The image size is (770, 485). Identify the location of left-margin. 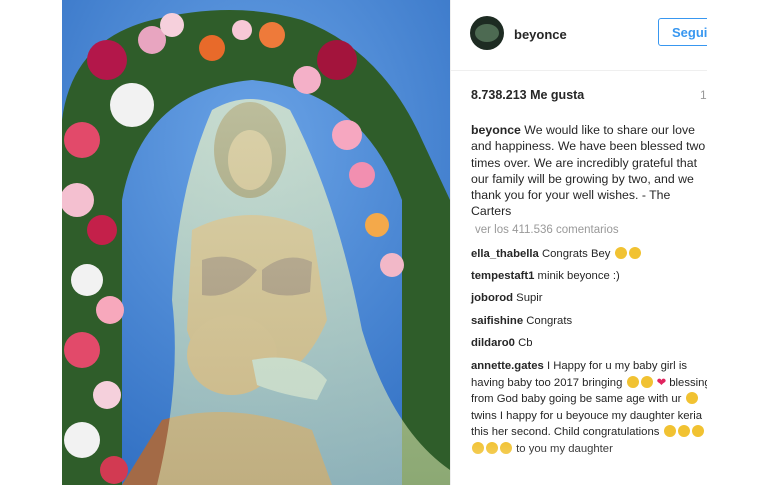
(31, 242).